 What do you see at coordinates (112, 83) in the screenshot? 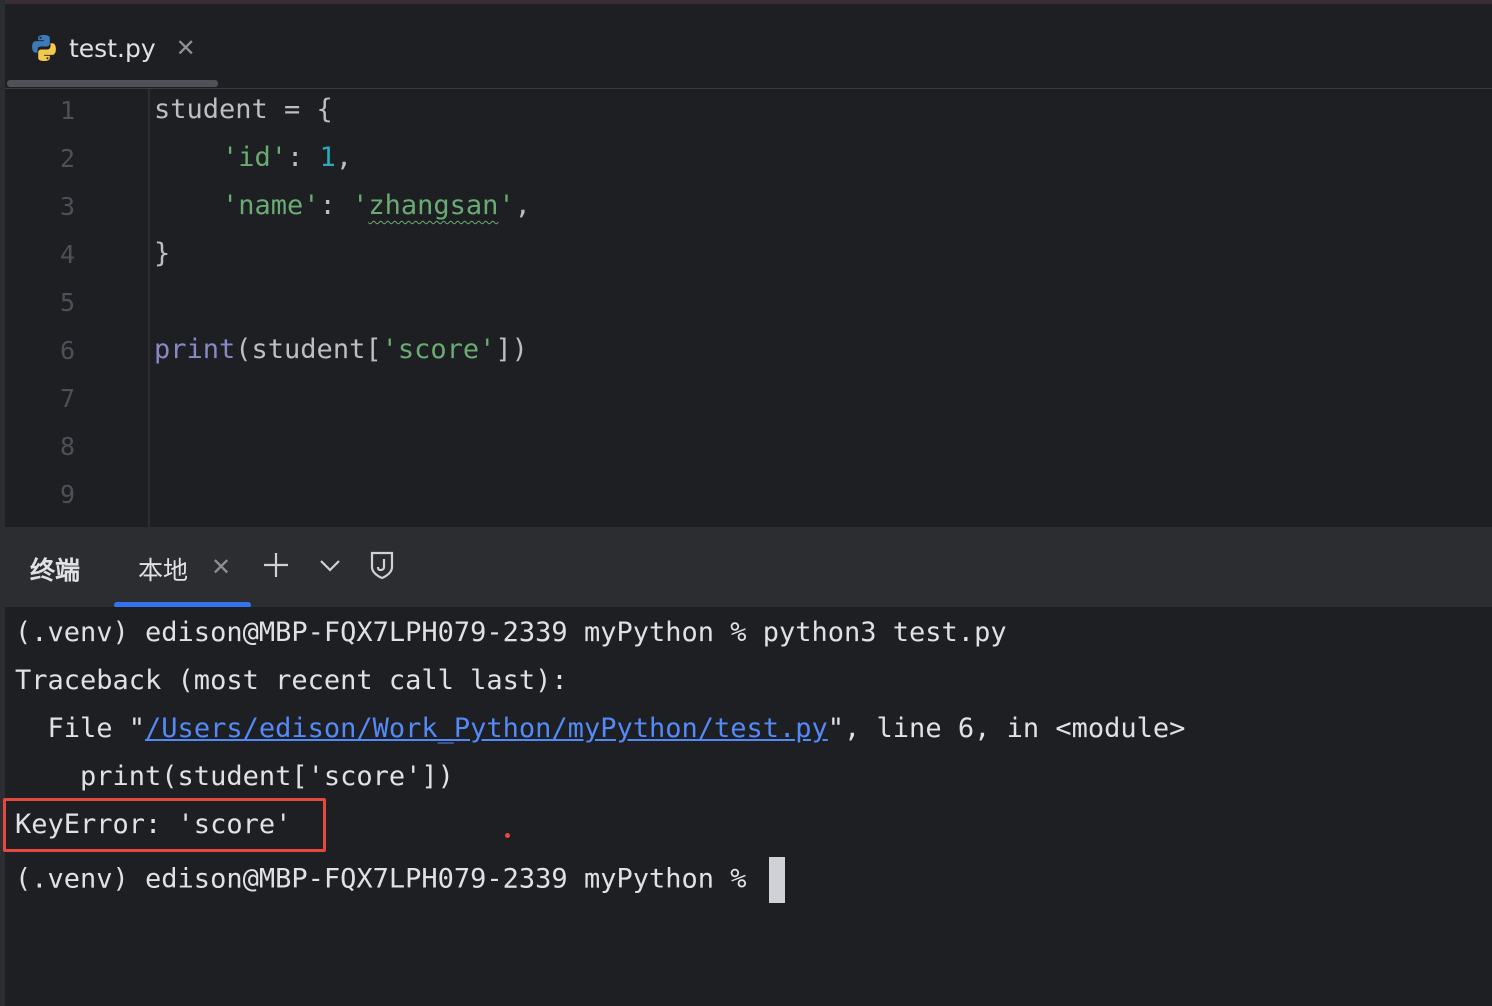
I see `active-tab-indicator` at bounding box center [112, 83].